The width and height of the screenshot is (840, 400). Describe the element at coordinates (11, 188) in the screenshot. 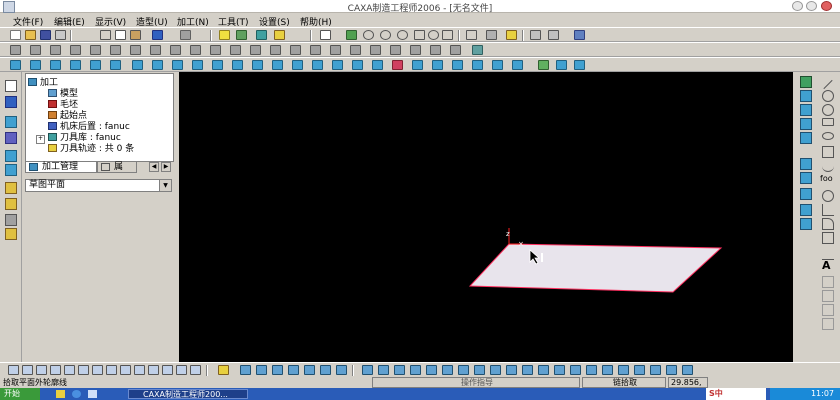

I see `left-tool-7-icon` at that location.